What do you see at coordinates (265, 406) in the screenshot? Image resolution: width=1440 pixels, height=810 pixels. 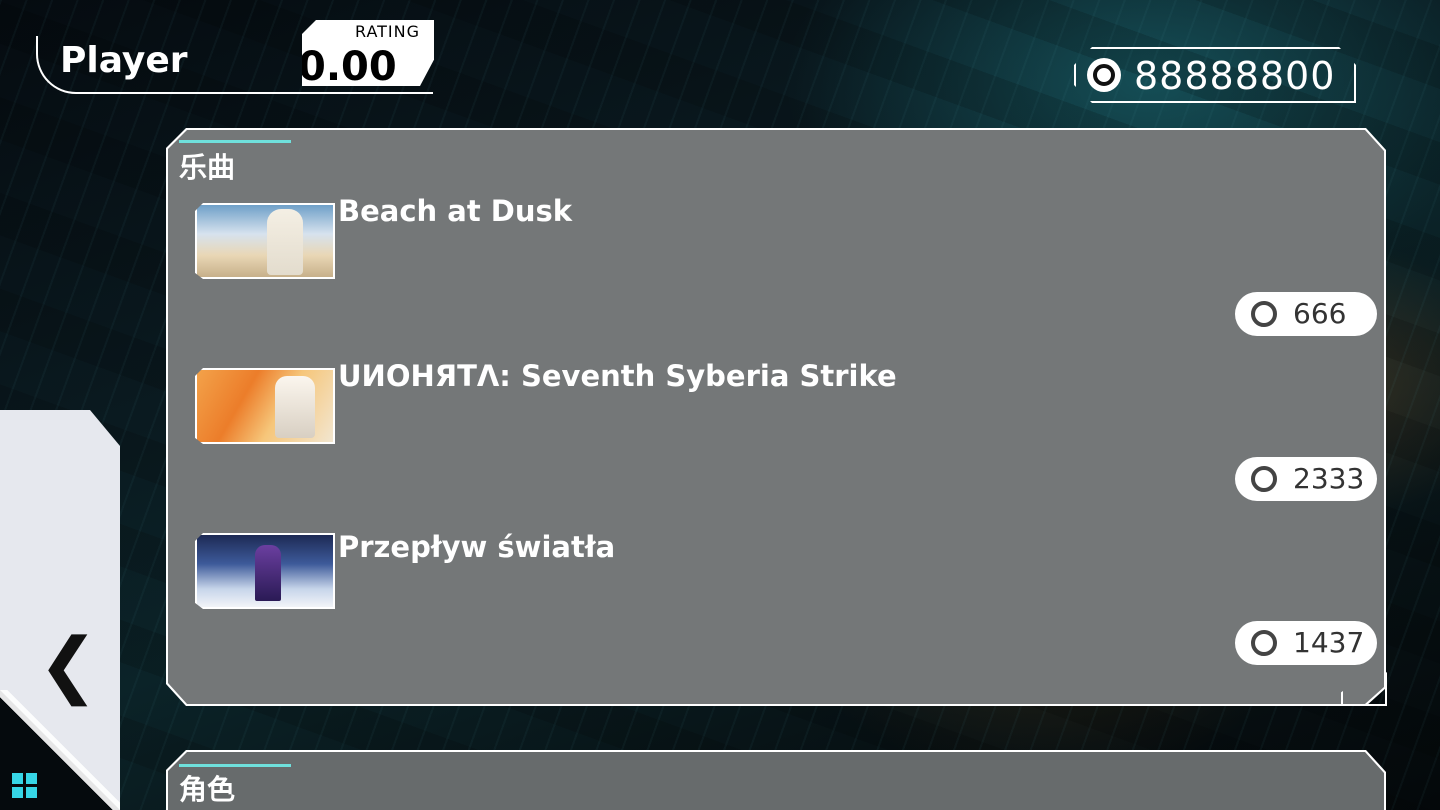 I see `song-cover-seventh-syberia-strike` at bounding box center [265, 406].